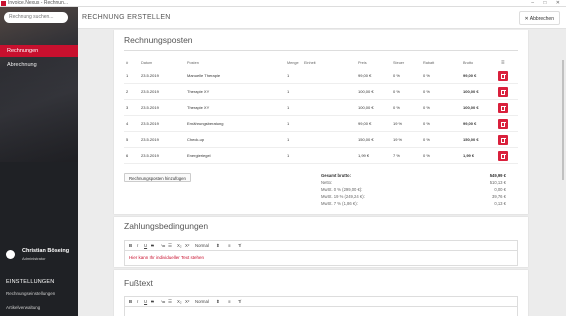 Image resolution: width=566 pixels, height=316 pixels. What do you see at coordinates (127, 123) in the screenshot?
I see `row-number: 4` at bounding box center [127, 123].